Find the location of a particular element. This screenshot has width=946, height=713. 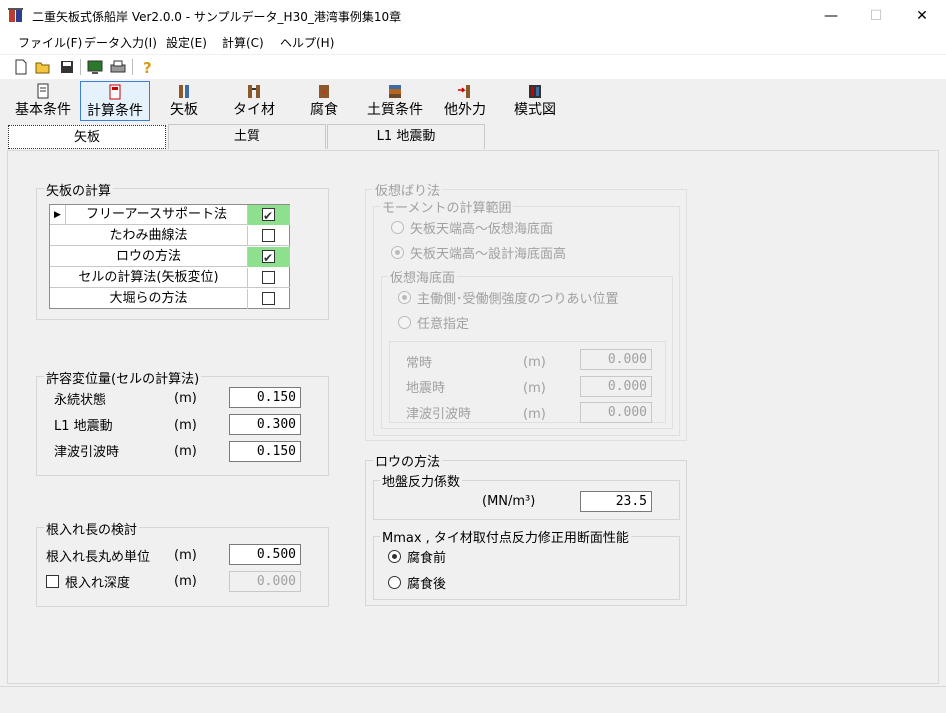

status-bar is located at coordinates (473, 699).